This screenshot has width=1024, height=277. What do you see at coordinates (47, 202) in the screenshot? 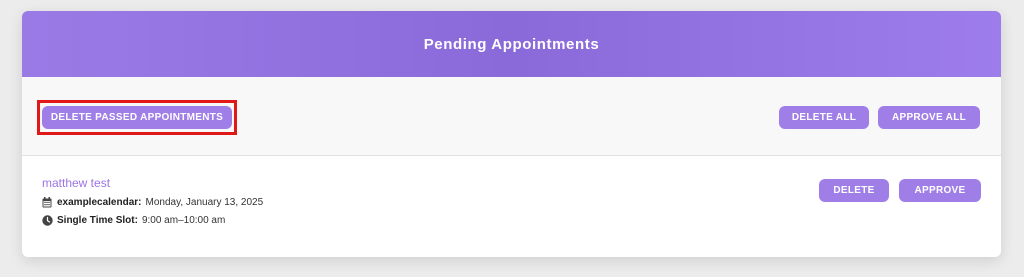
I see `calendar-icon` at bounding box center [47, 202].